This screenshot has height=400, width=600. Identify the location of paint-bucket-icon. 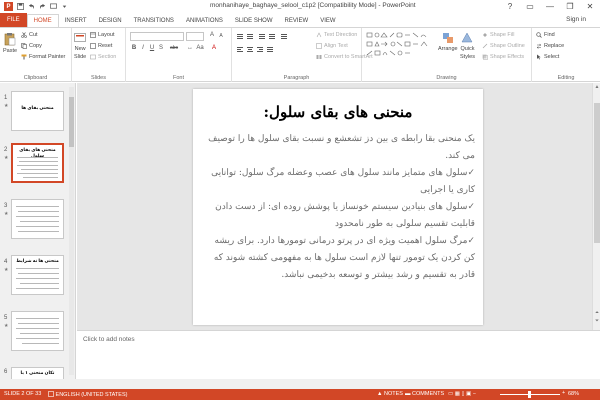
(485, 35).